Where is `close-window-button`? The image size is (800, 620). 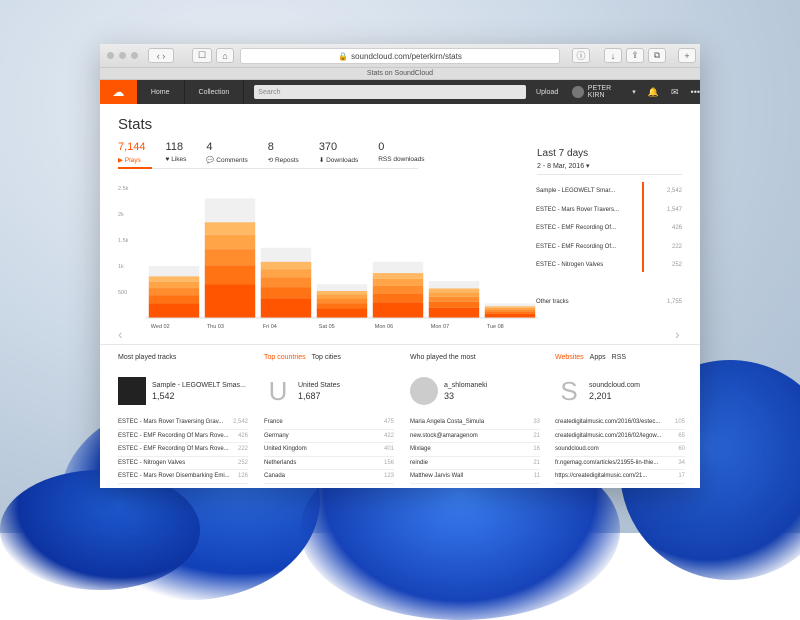 close-window-button is located at coordinates (110, 55).